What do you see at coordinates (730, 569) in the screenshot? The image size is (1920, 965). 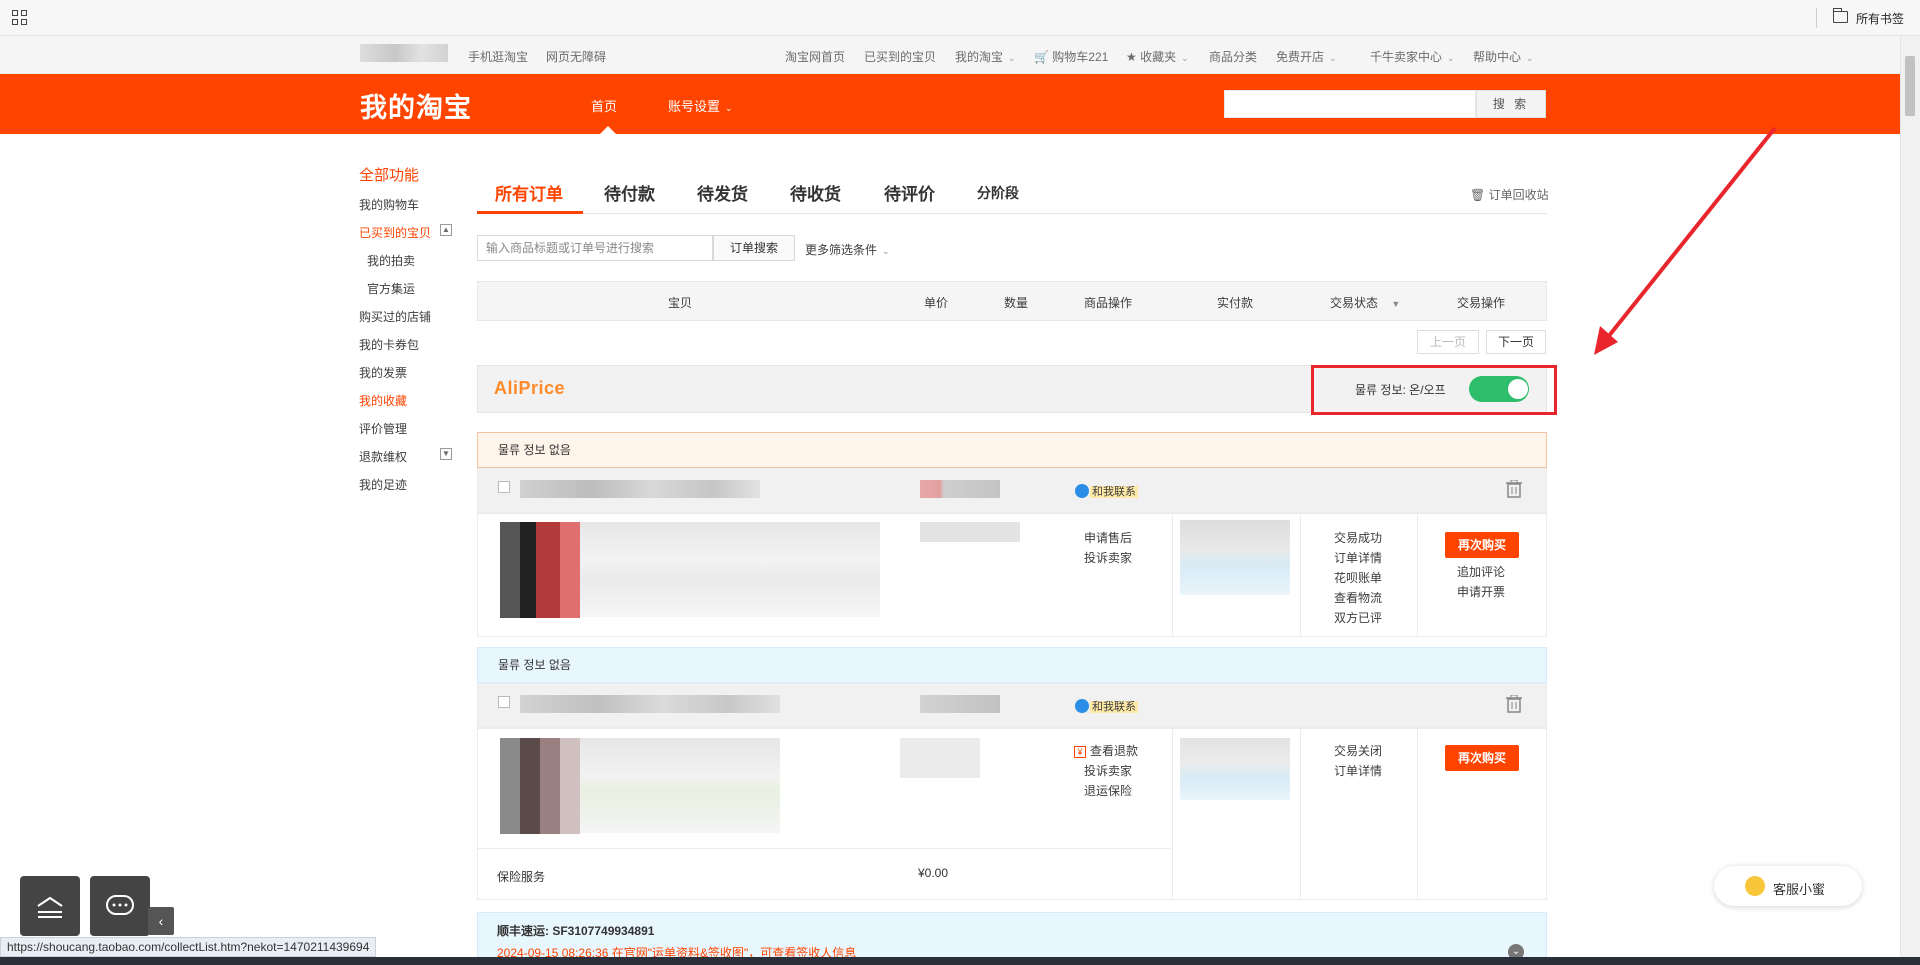 I see `order1-title-blurred` at bounding box center [730, 569].